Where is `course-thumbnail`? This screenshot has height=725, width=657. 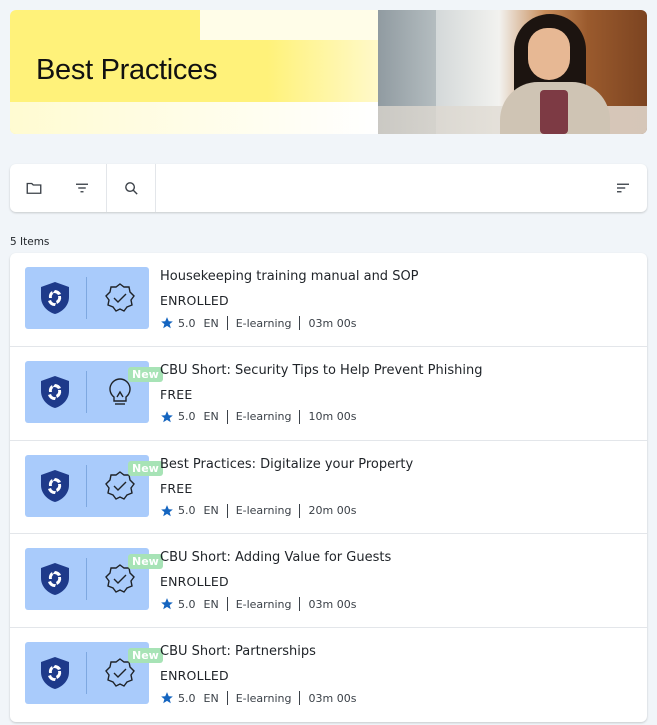
course-thumbnail is located at coordinates (87, 298).